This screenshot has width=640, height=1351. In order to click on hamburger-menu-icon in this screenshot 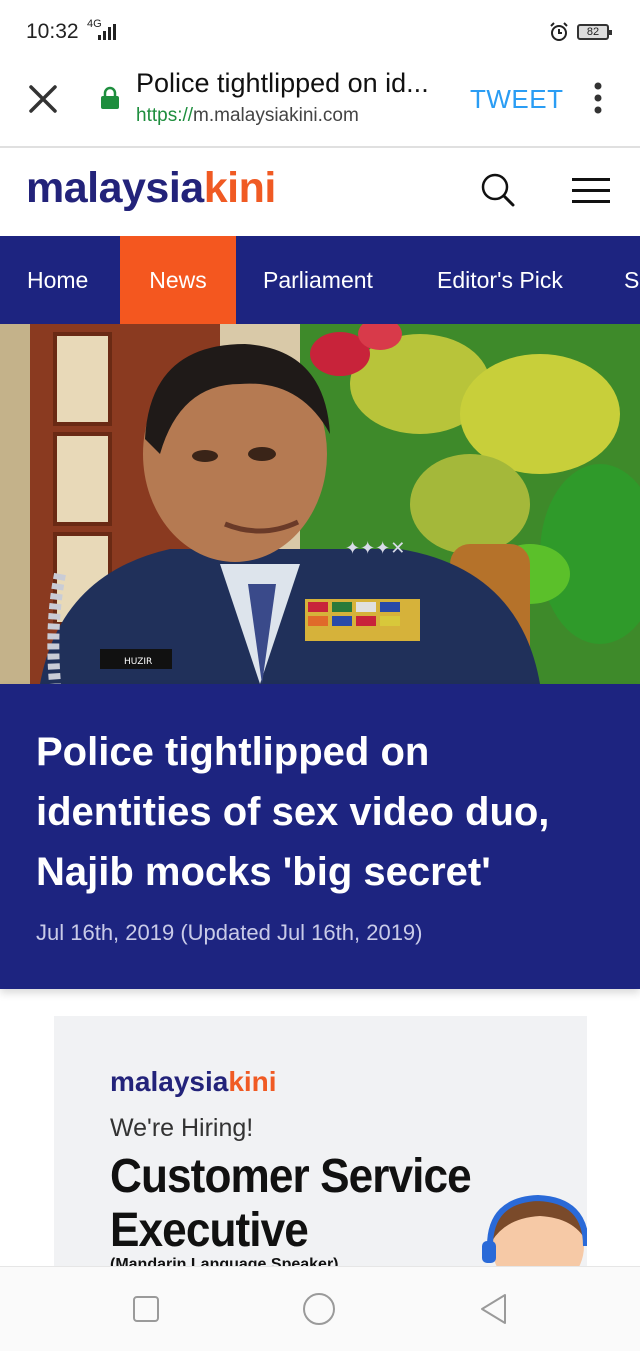, I will do `click(591, 191)`.